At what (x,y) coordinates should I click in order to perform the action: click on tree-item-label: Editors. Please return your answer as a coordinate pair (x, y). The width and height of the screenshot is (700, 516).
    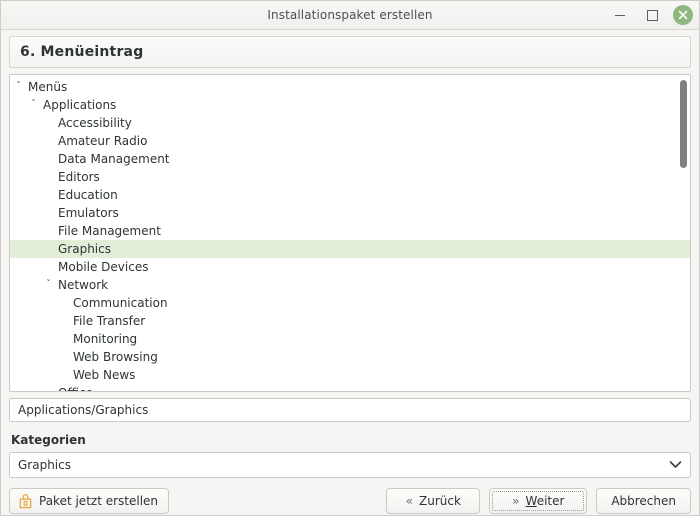
    Looking at the image, I should click on (79, 176).